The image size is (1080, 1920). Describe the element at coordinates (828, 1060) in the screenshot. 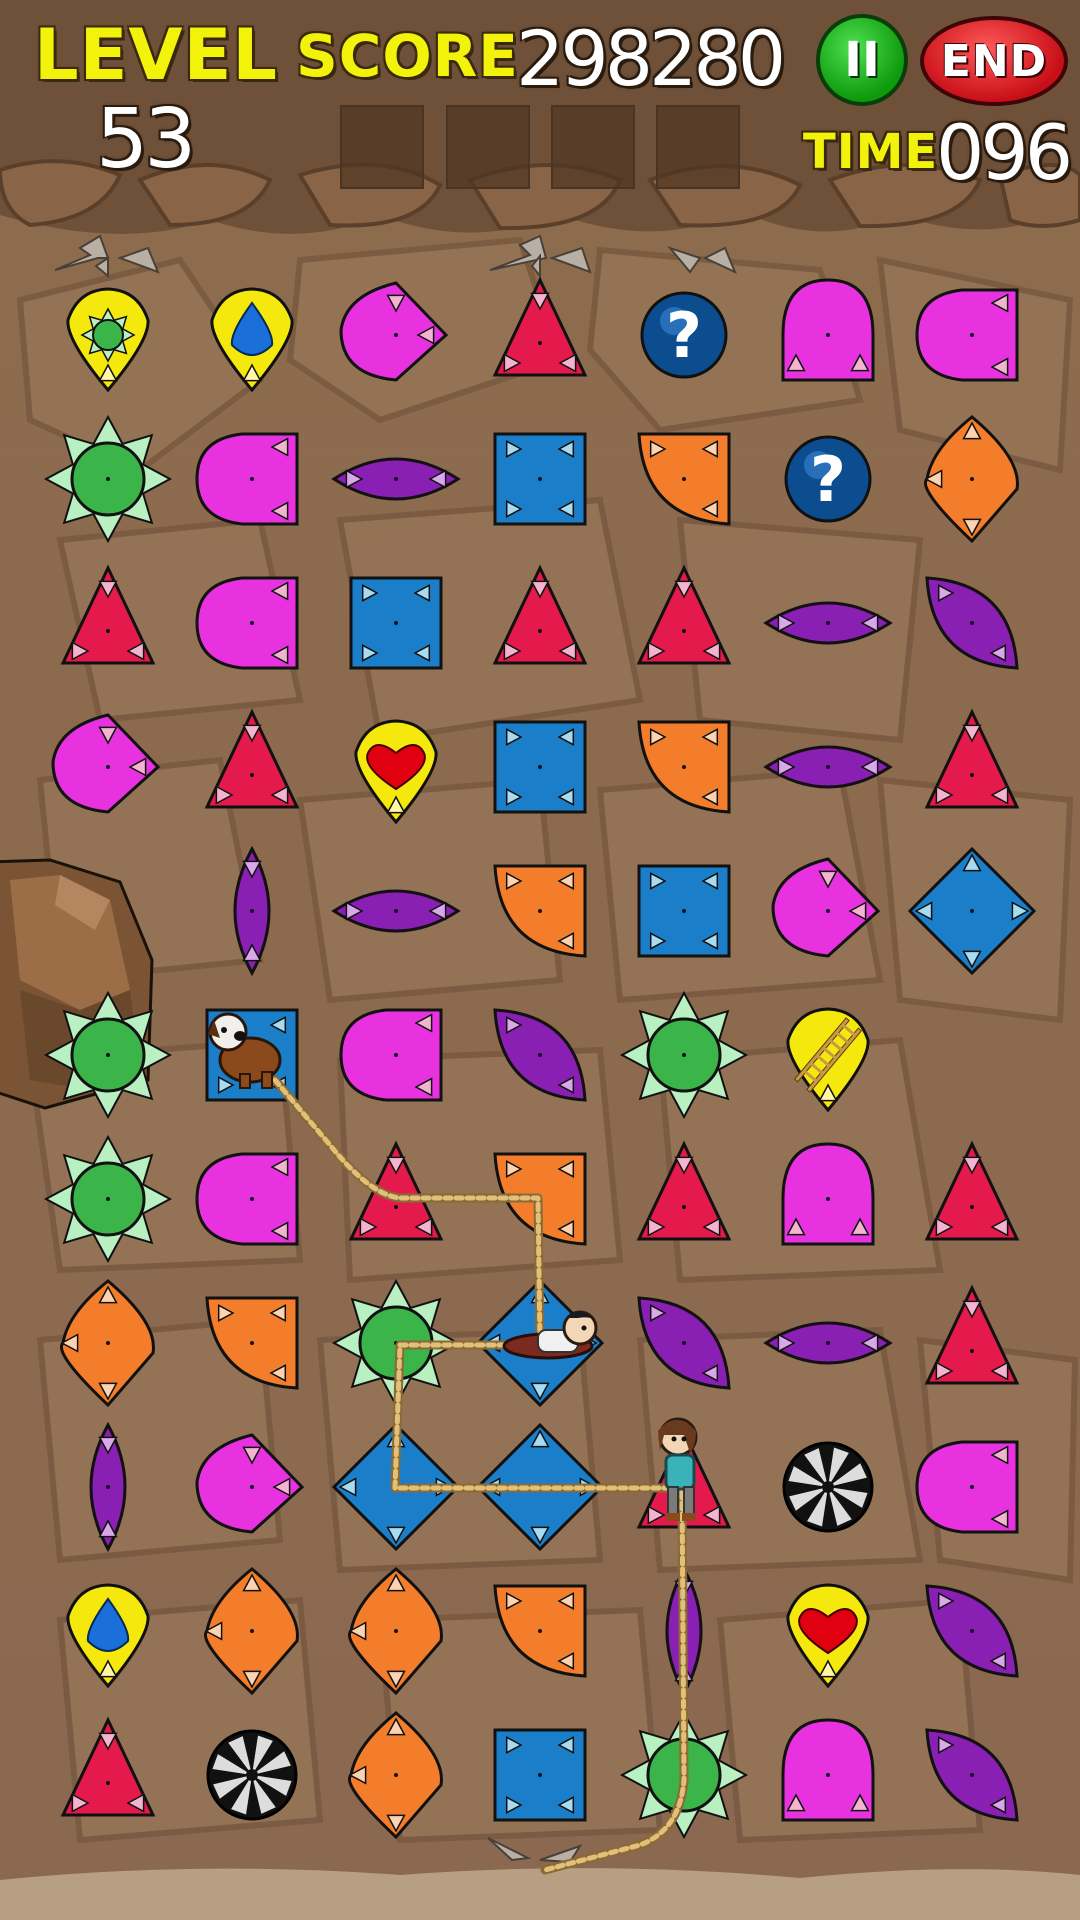

I see `yellow-drop-ladder-tile` at that location.